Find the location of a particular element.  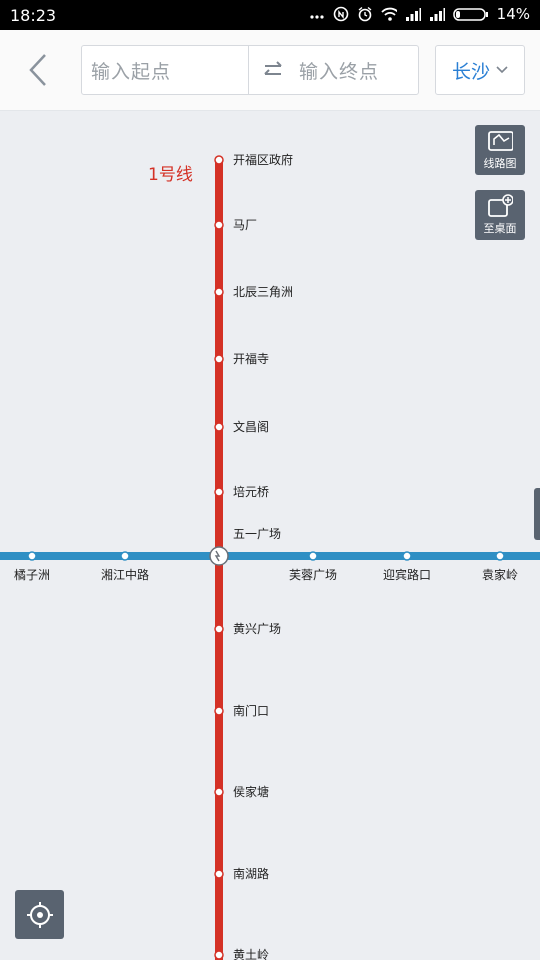

line1-station-label: 南湖路 is located at coordinates (251, 873).